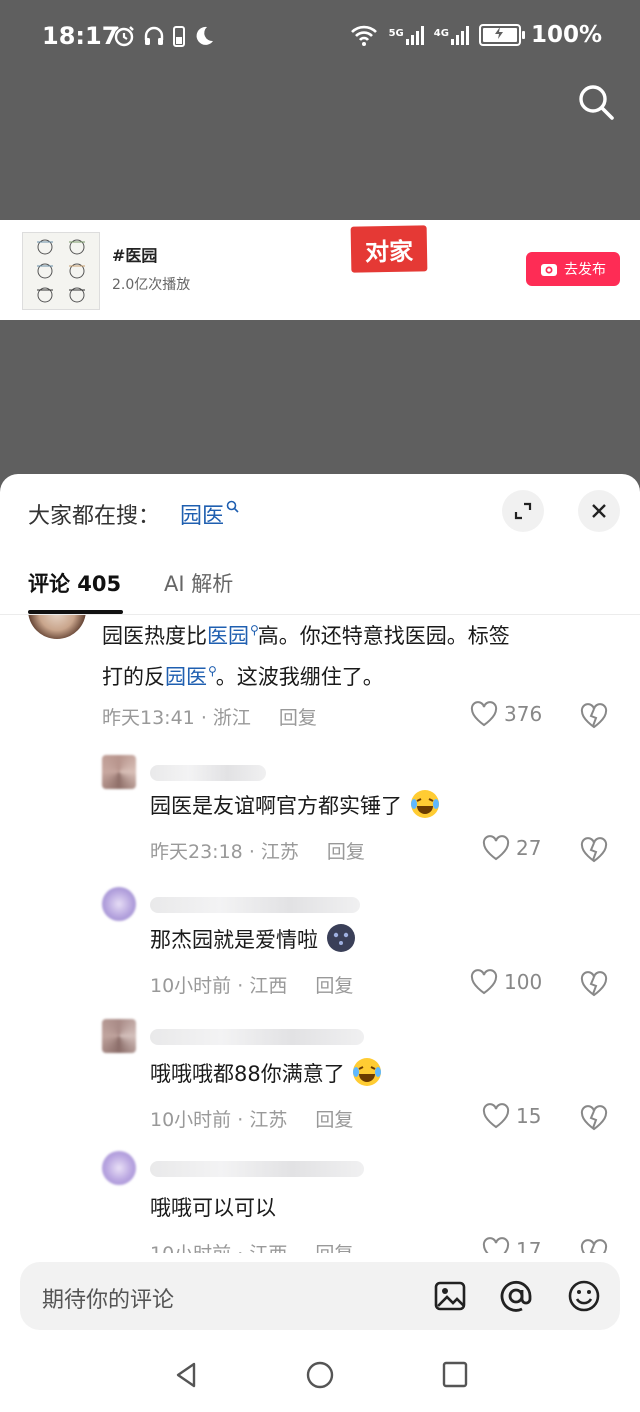 This screenshot has width=640, height=1412. I want to click on camera-icon, so click(549, 270).